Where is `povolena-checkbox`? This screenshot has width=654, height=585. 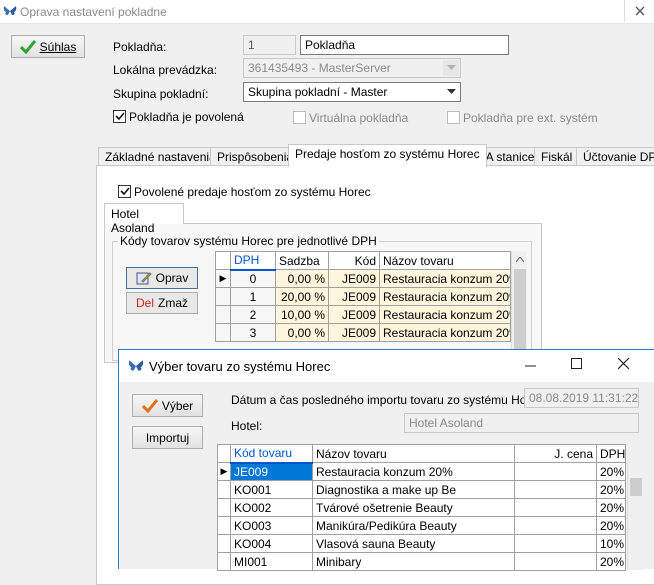 povolena-checkbox is located at coordinates (119, 116).